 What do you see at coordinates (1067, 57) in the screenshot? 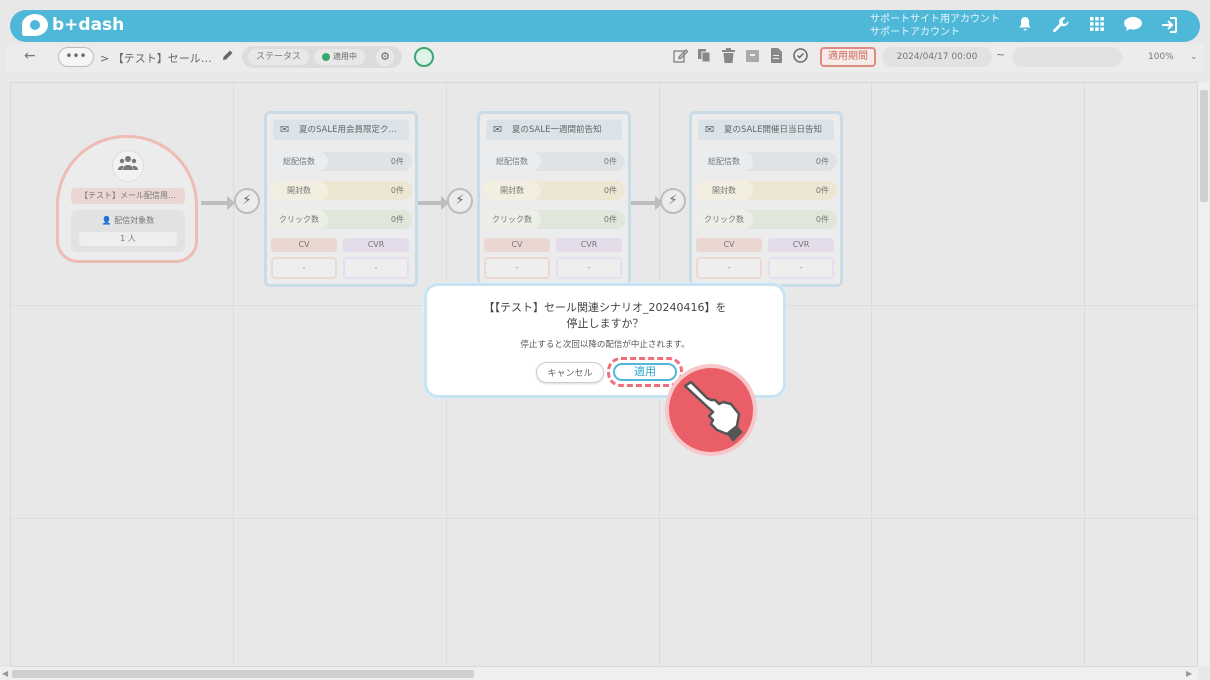
I see `end-date-field` at bounding box center [1067, 57].